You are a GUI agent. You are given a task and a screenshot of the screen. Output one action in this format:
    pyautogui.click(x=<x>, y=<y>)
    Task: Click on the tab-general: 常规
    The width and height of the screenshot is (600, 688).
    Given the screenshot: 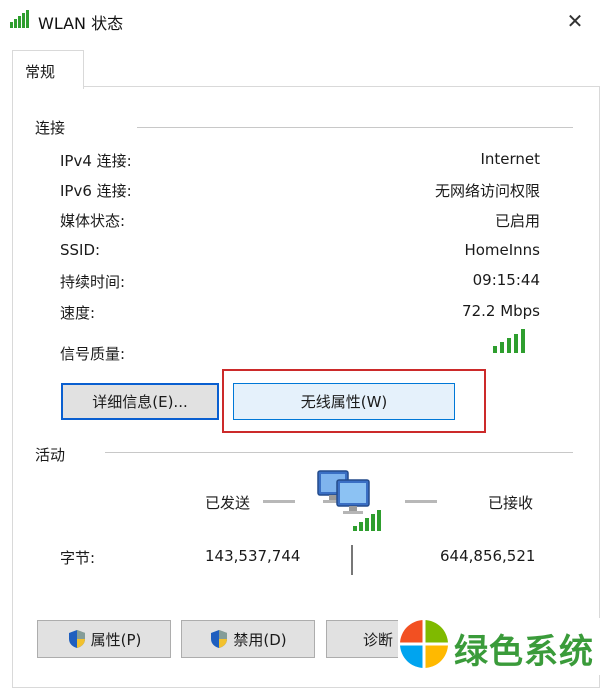 What is the action you would take?
    pyautogui.click(x=48, y=69)
    